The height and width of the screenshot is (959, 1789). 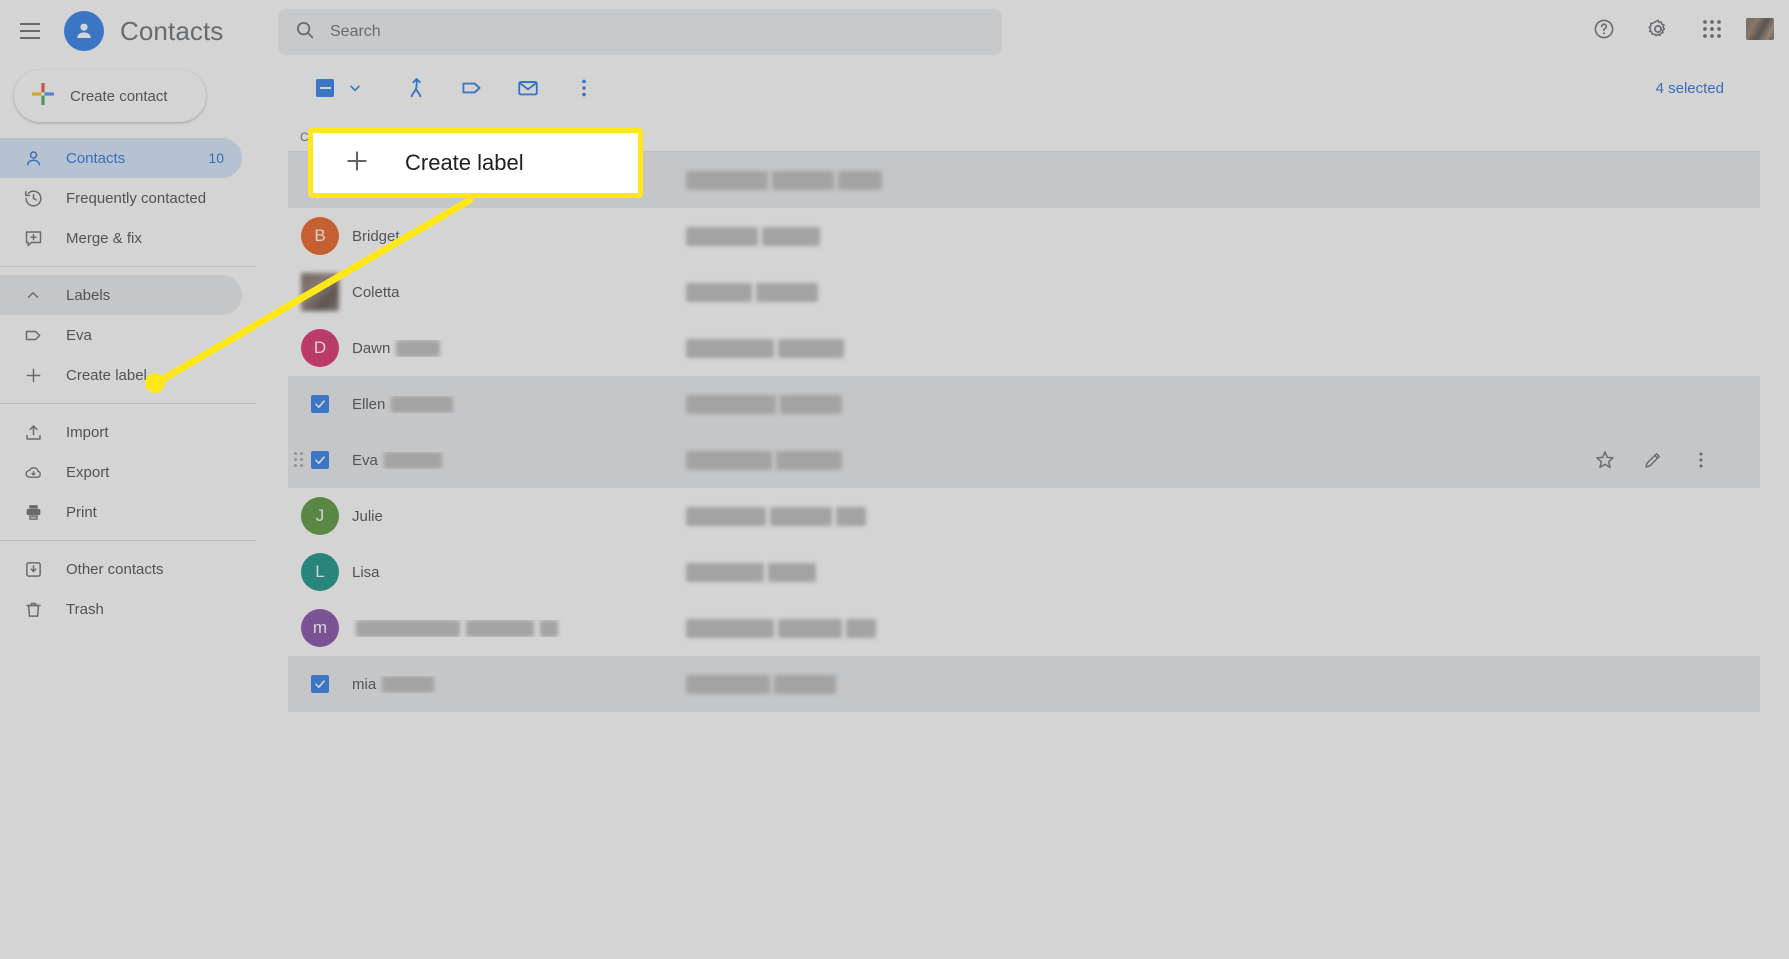 What do you see at coordinates (121, 472) in the screenshot?
I see `sidebar-item-export: Export` at bounding box center [121, 472].